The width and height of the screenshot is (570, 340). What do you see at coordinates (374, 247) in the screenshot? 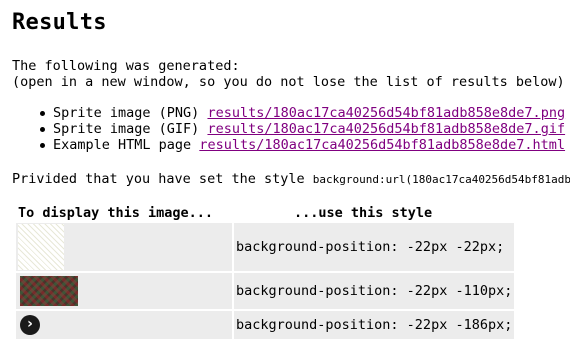
I see `style-cell: background-position: -22px -22px;` at bounding box center [374, 247].